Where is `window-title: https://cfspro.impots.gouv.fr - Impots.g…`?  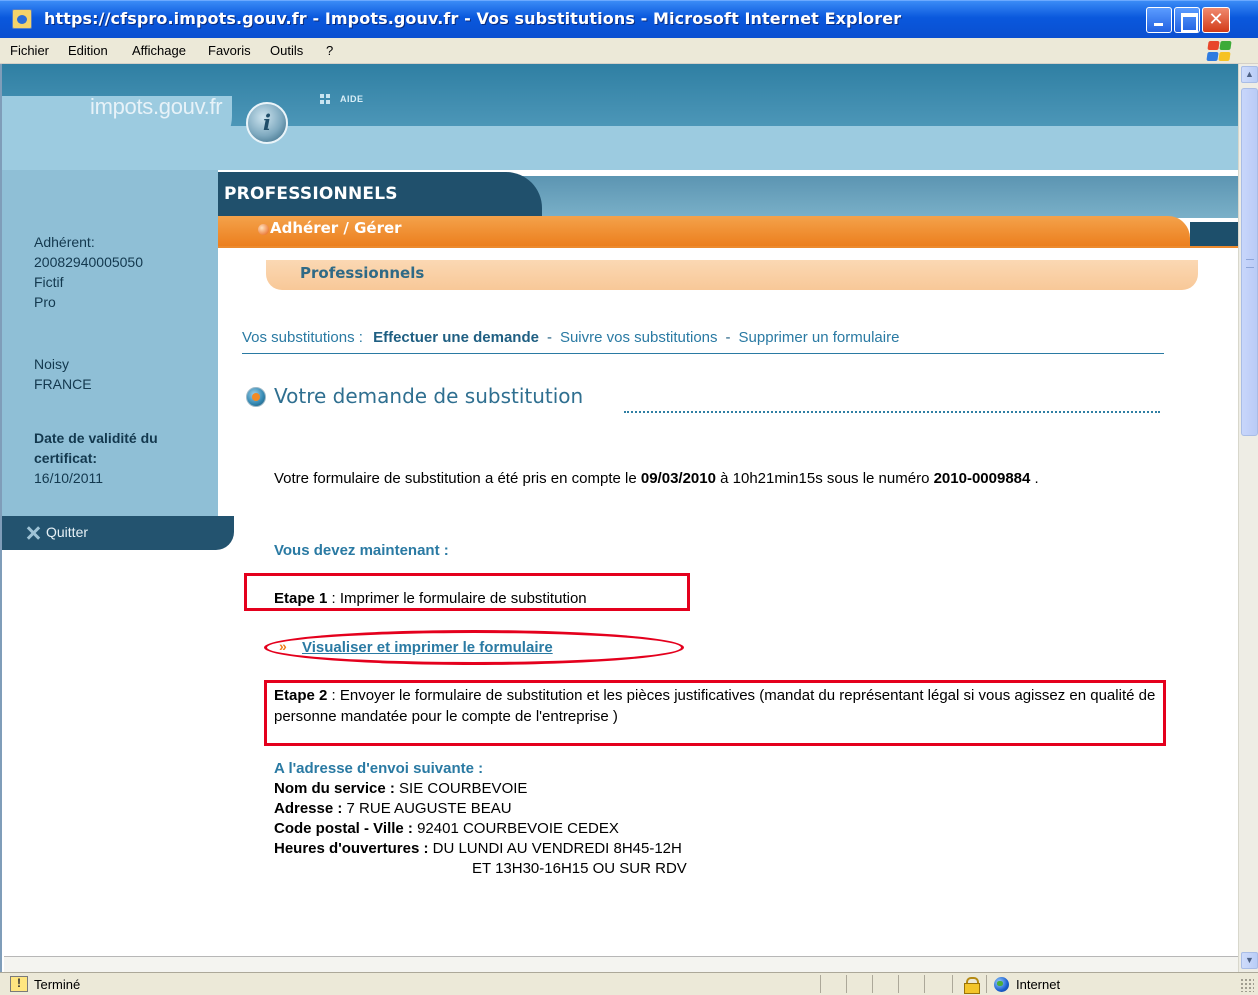
window-title: https://cfspro.impots.gouv.fr - Impots.g… is located at coordinates (473, 18).